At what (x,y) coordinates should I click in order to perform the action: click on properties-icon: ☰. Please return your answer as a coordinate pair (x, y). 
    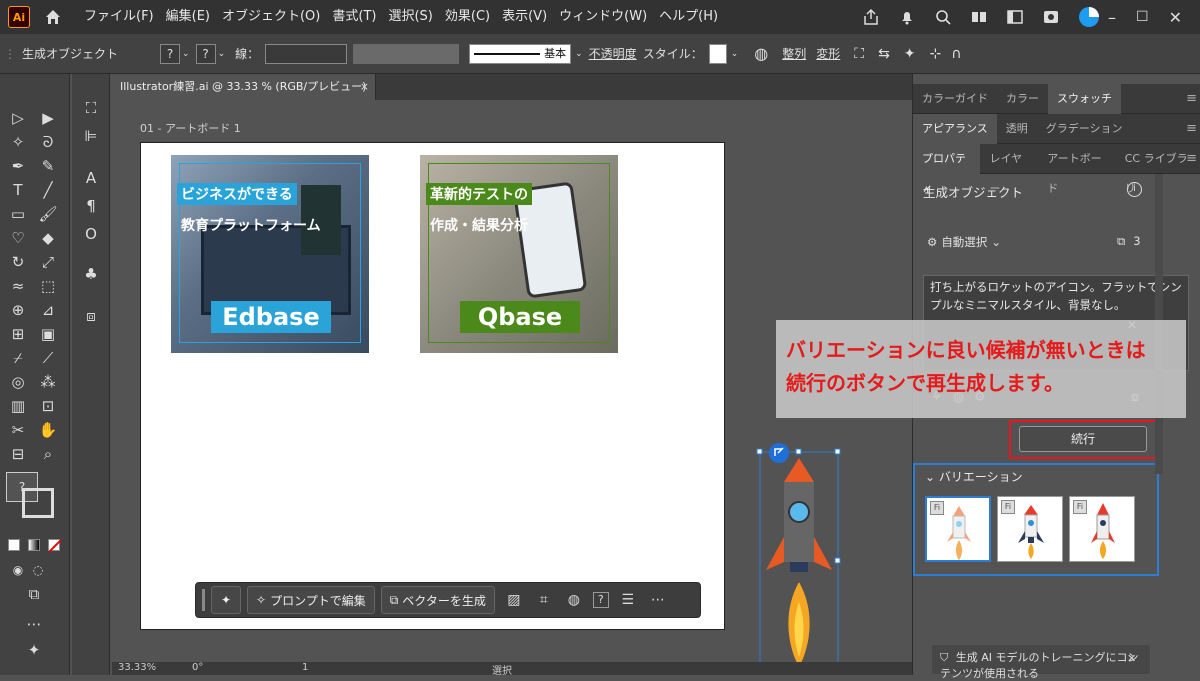
    Looking at the image, I should click on (628, 600).